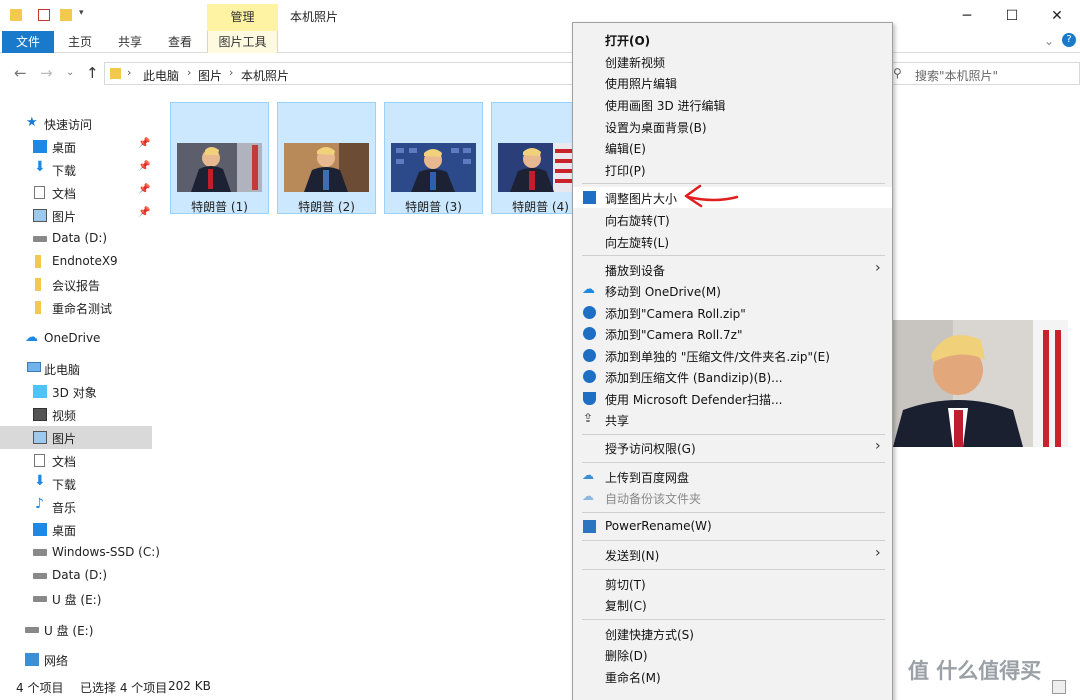  I want to click on menu-item-send-to: 发送到(N) ›, so click(732, 554).